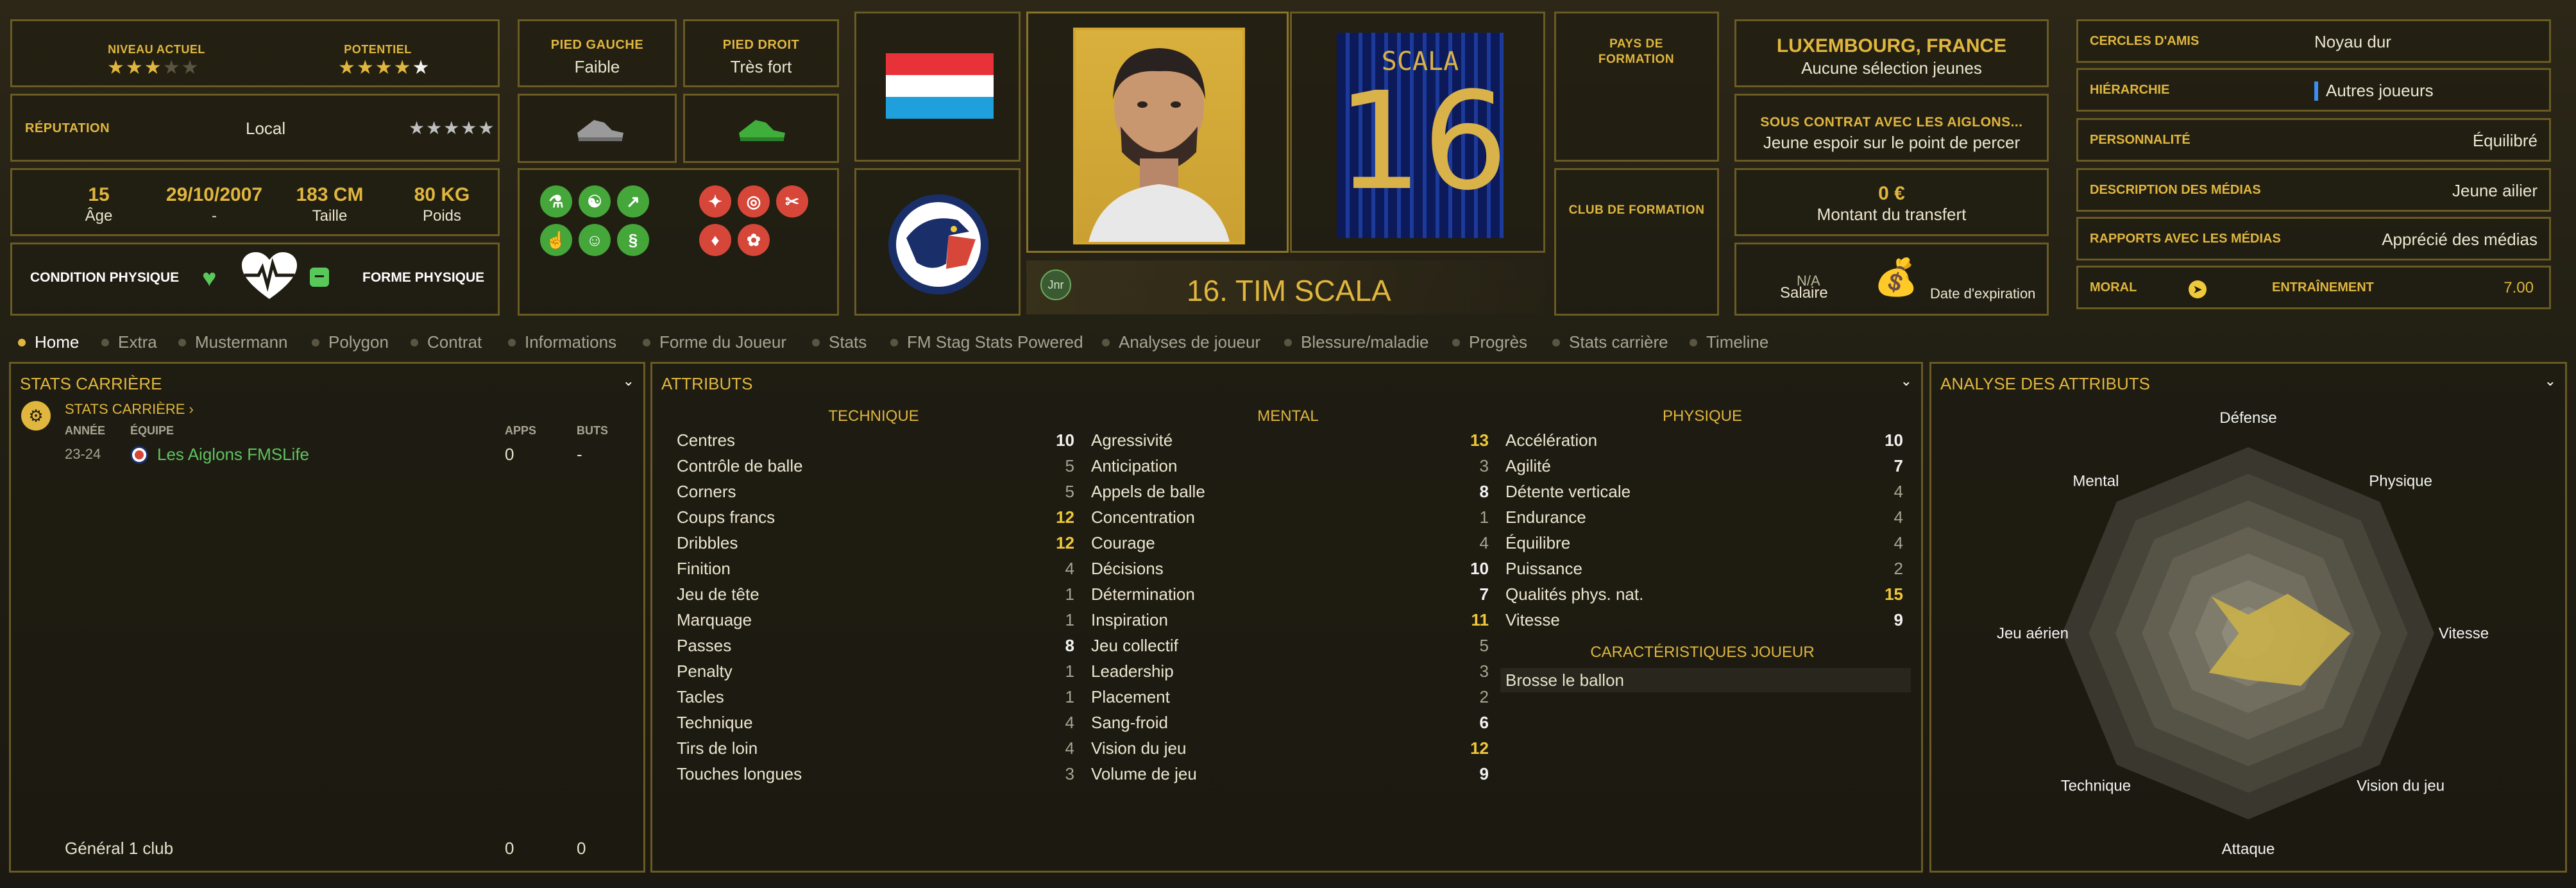 The height and width of the screenshot is (888, 2576). What do you see at coordinates (556, 240) in the screenshot?
I see `green-trait-icon-4: ☝` at bounding box center [556, 240].